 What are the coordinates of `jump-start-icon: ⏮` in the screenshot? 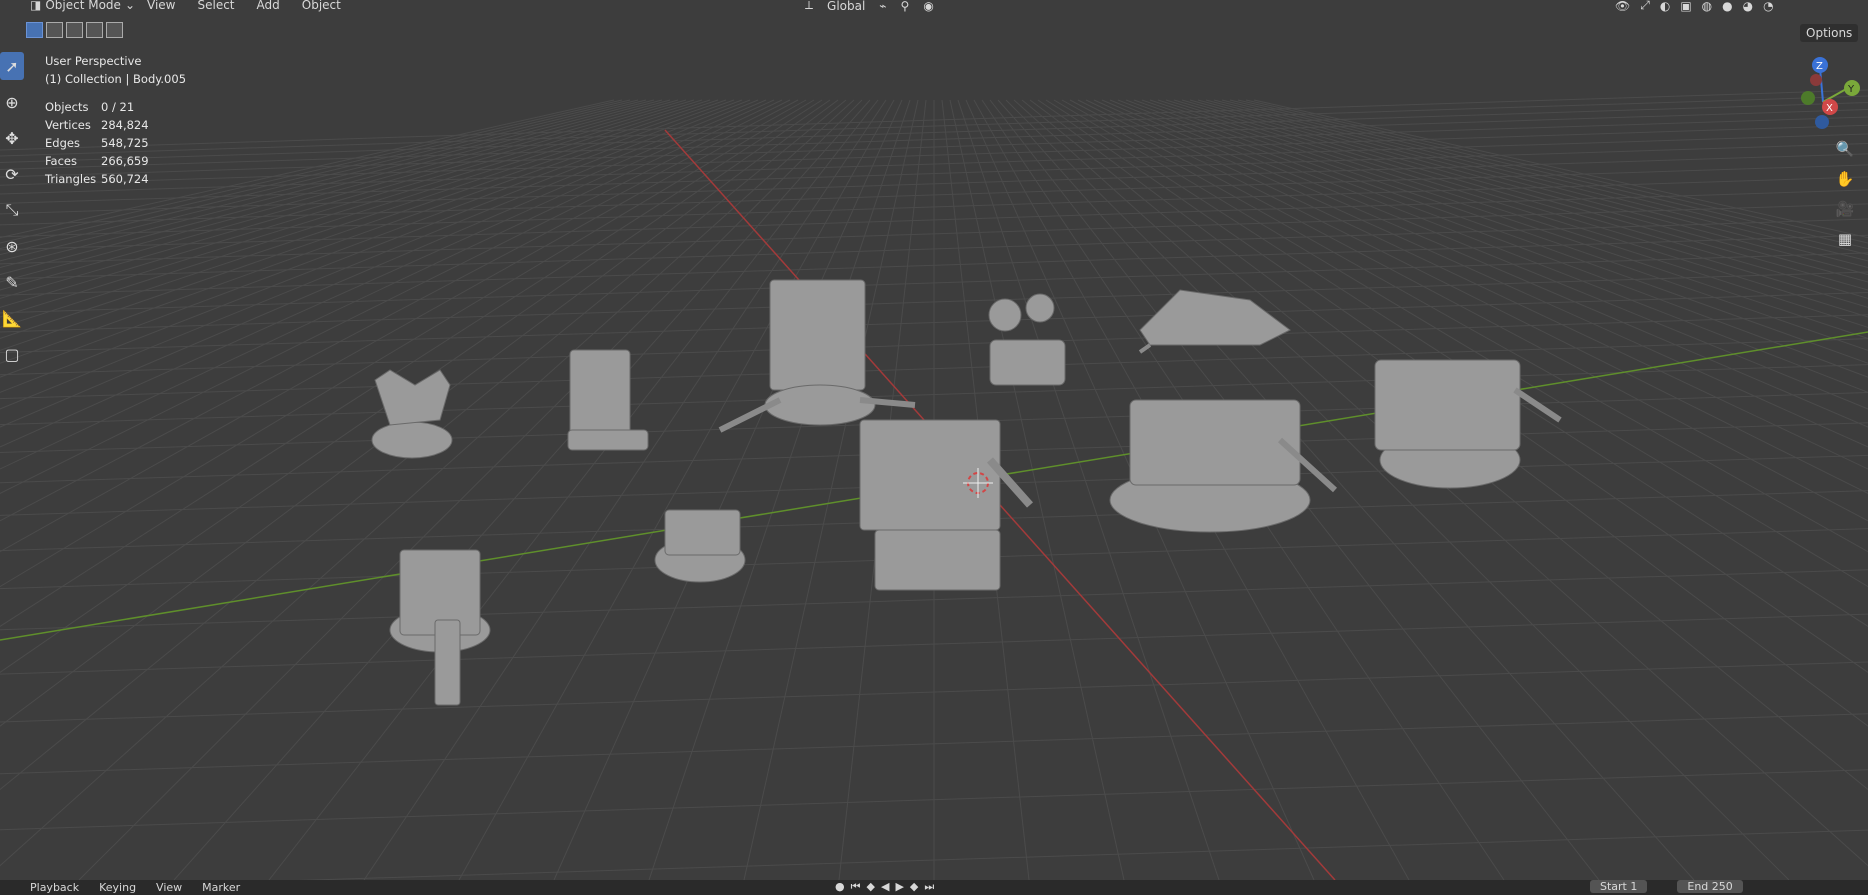 It's located at (856, 887).